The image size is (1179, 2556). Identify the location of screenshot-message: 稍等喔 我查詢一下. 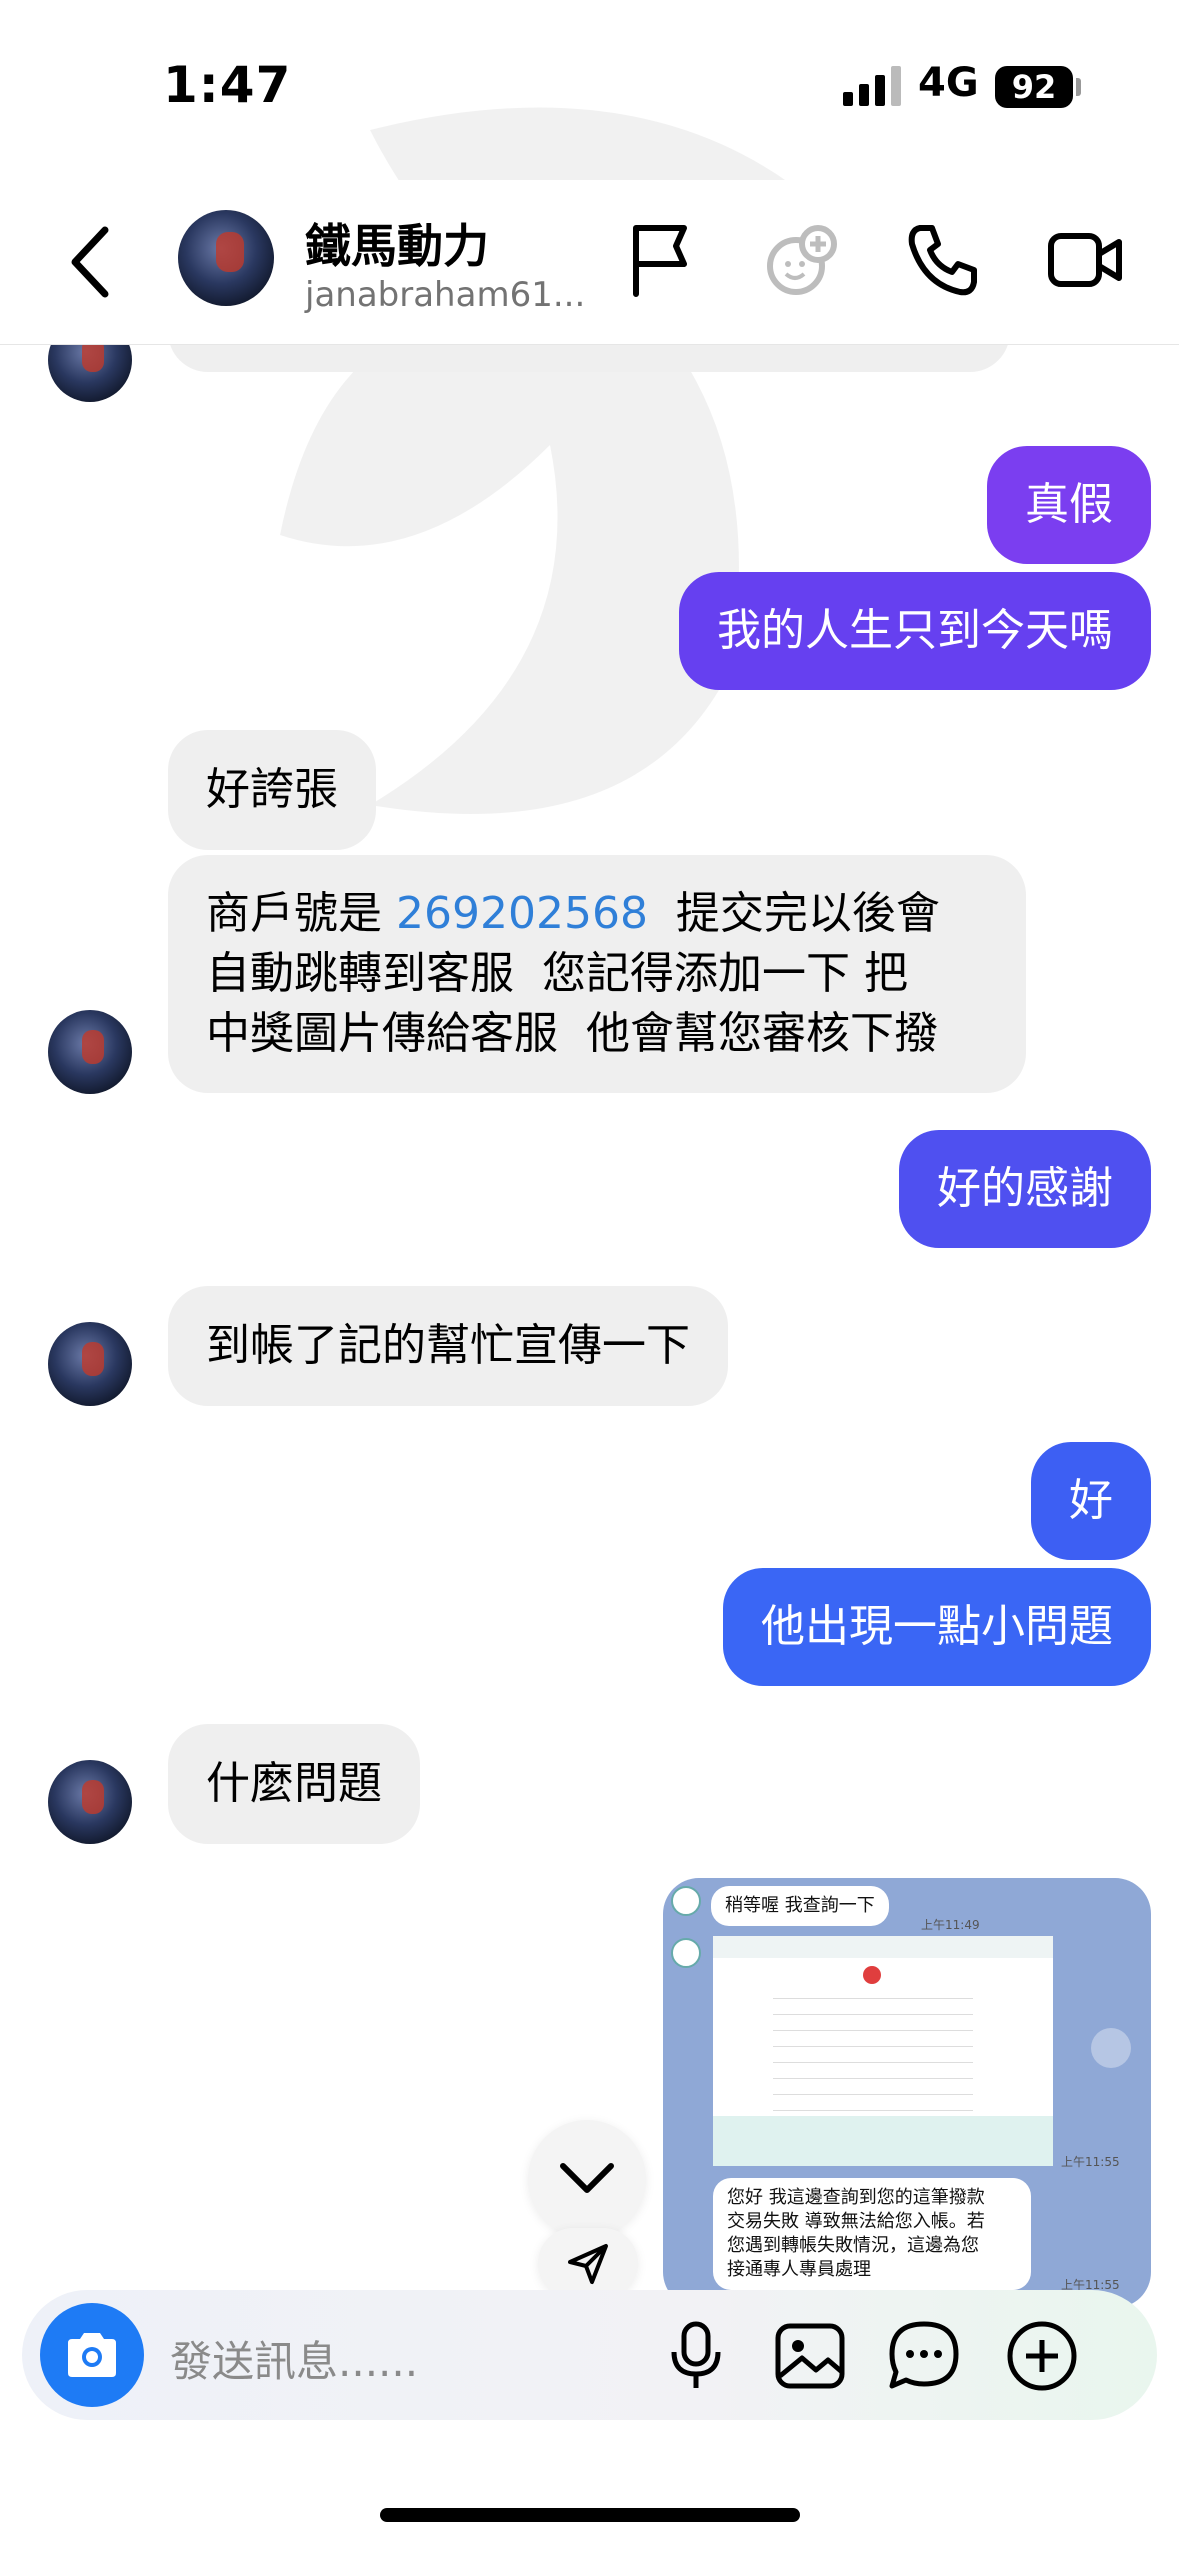
(800, 1906).